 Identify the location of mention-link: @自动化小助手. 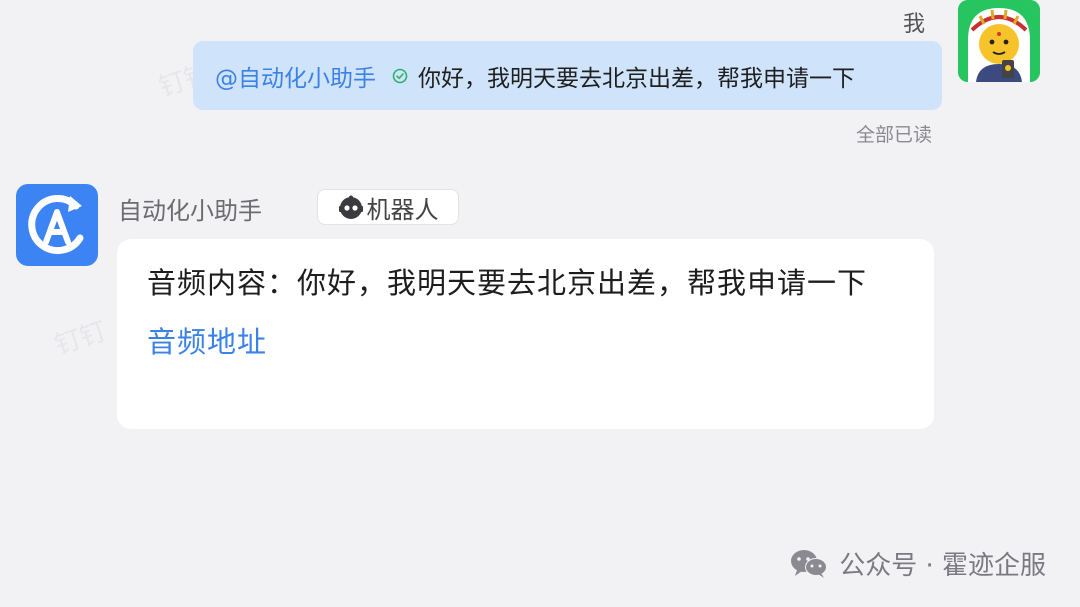
(295, 76).